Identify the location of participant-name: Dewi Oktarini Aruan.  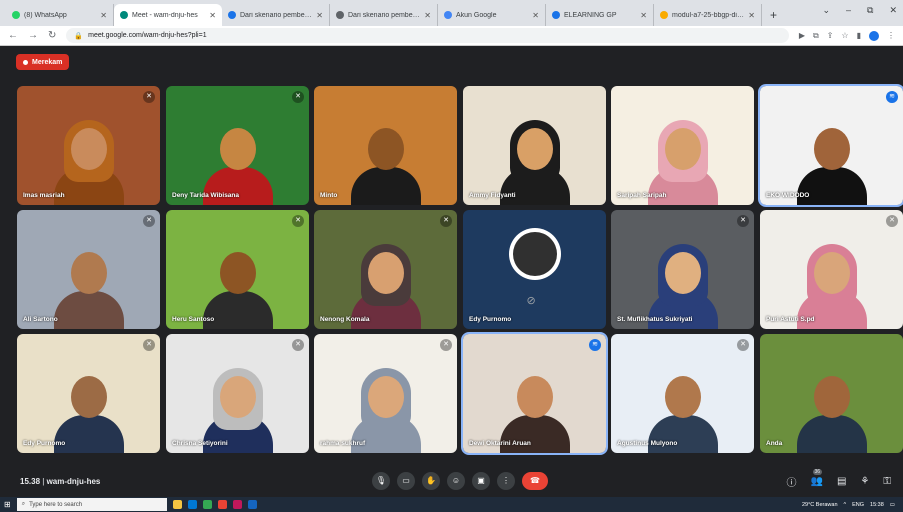
(500, 443).